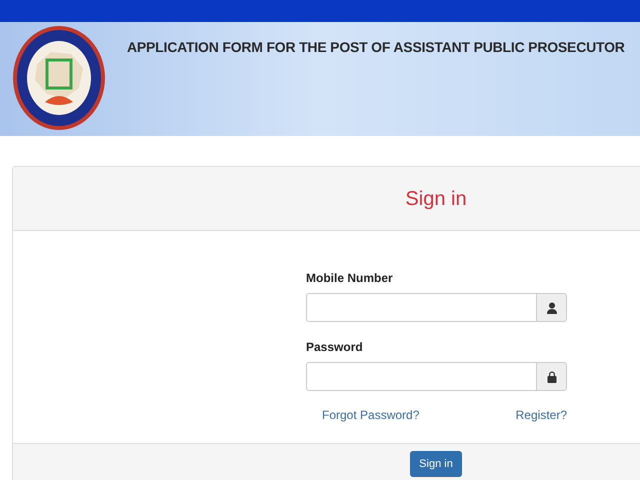  Describe the element at coordinates (350, 278) in the screenshot. I see `field-label: Mobile Number` at that location.